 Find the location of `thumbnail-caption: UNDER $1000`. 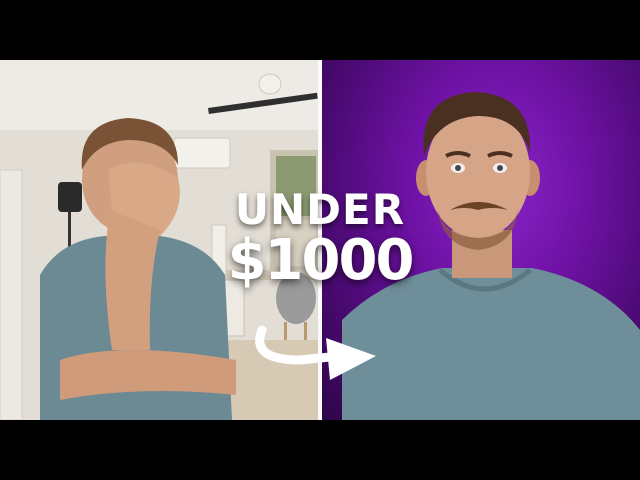

thumbnail-caption: UNDER $1000 is located at coordinates (320, 239).